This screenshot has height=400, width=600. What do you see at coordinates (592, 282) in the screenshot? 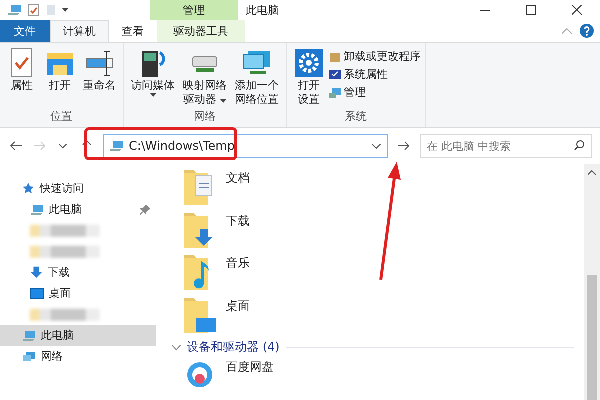
I see `scrollbar` at bounding box center [592, 282].